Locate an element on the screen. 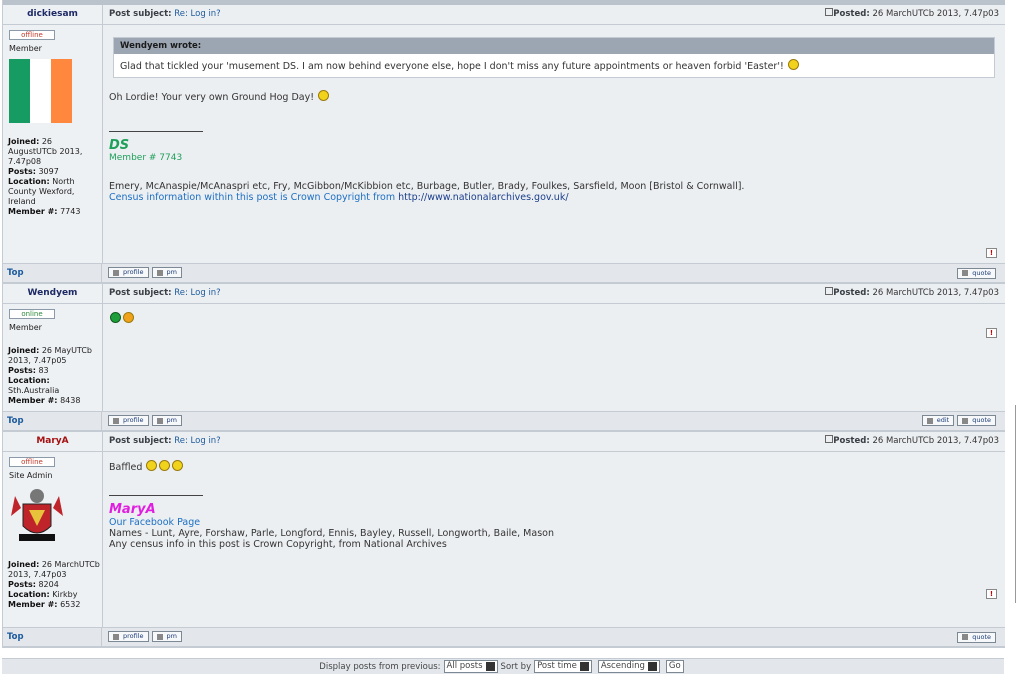  author-name: MaryA is located at coordinates (52, 442).